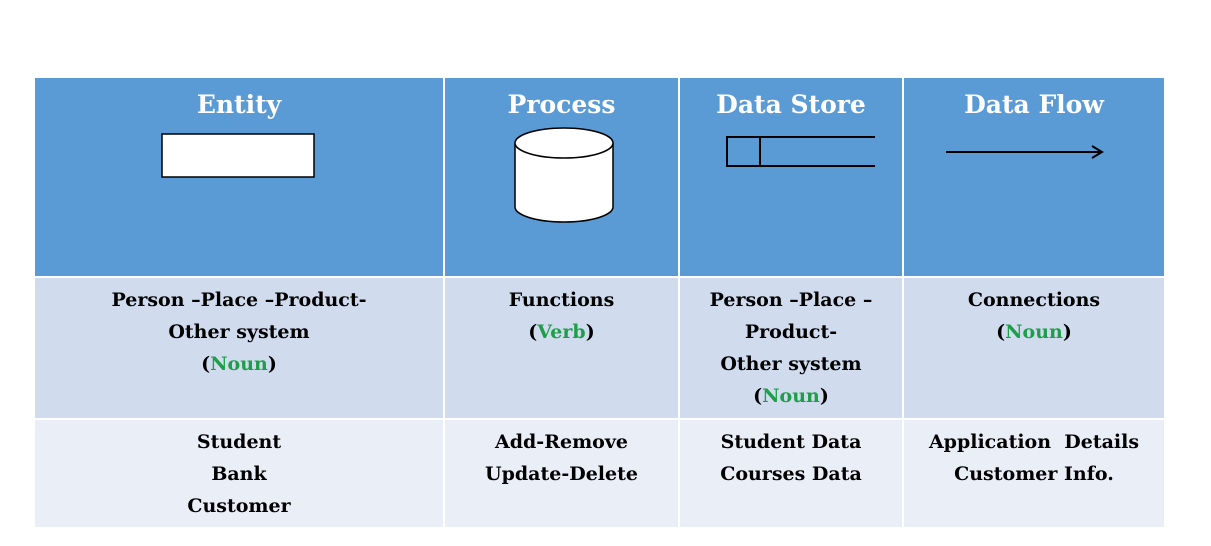  What do you see at coordinates (239, 104) in the screenshot?
I see `entity-header-title: Entity` at bounding box center [239, 104].